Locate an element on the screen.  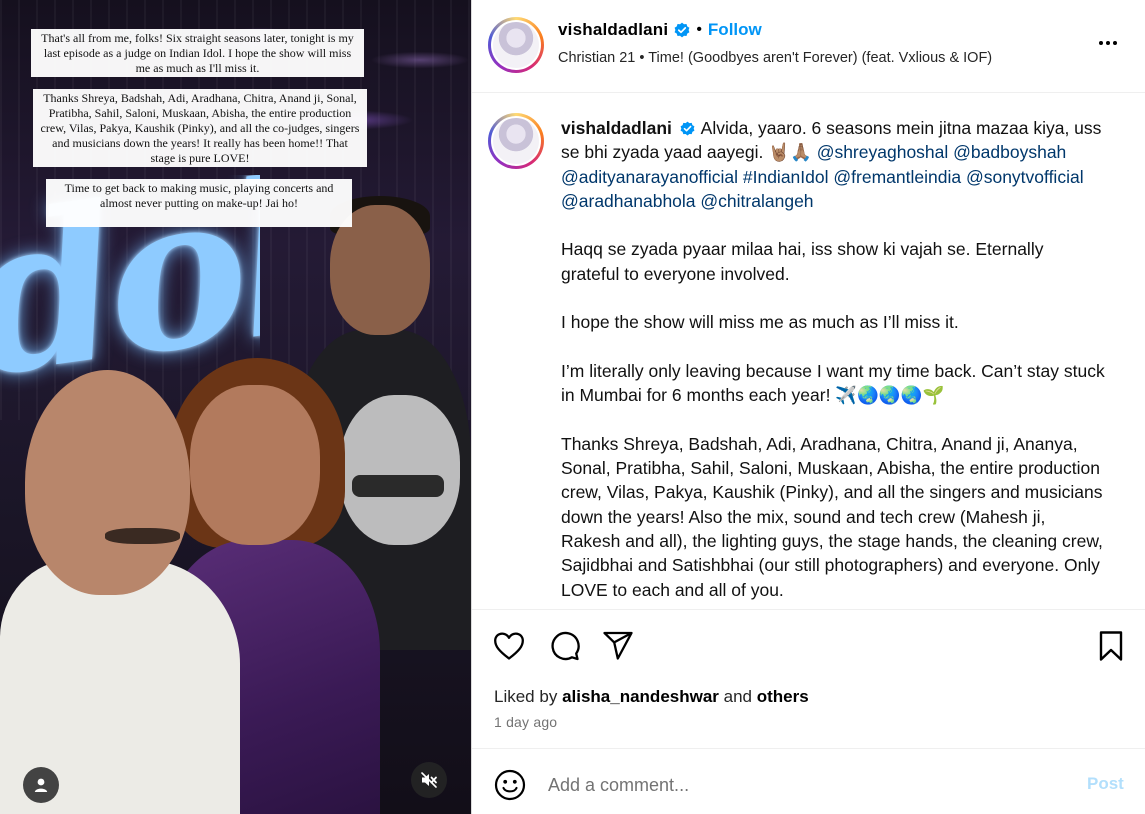
likes-others-link: others is located at coordinates (783, 696).